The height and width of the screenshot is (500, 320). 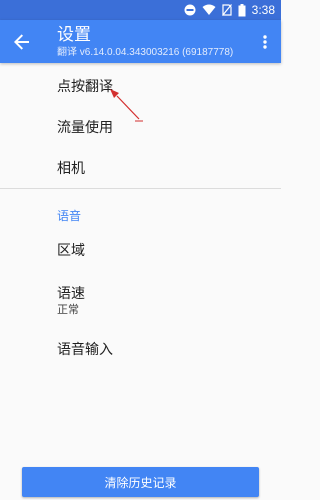 What do you see at coordinates (85, 128) in the screenshot?
I see `settings-item-label: 流量使用` at bounding box center [85, 128].